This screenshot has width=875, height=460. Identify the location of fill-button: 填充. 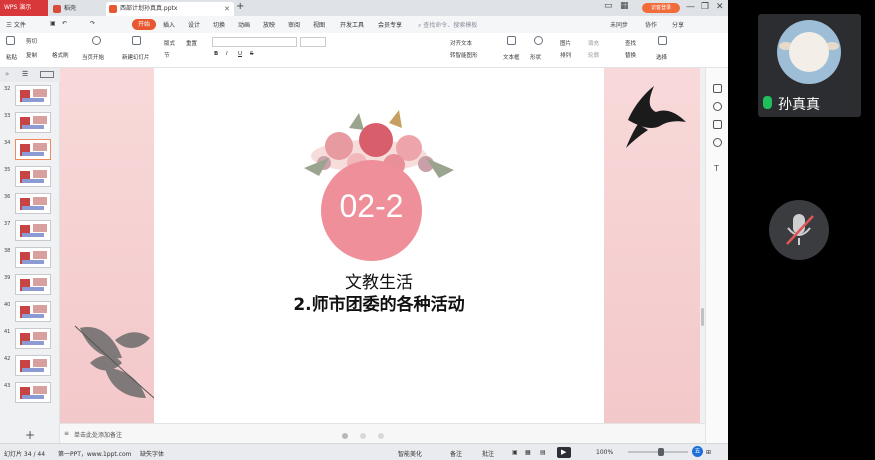
(593, 43).